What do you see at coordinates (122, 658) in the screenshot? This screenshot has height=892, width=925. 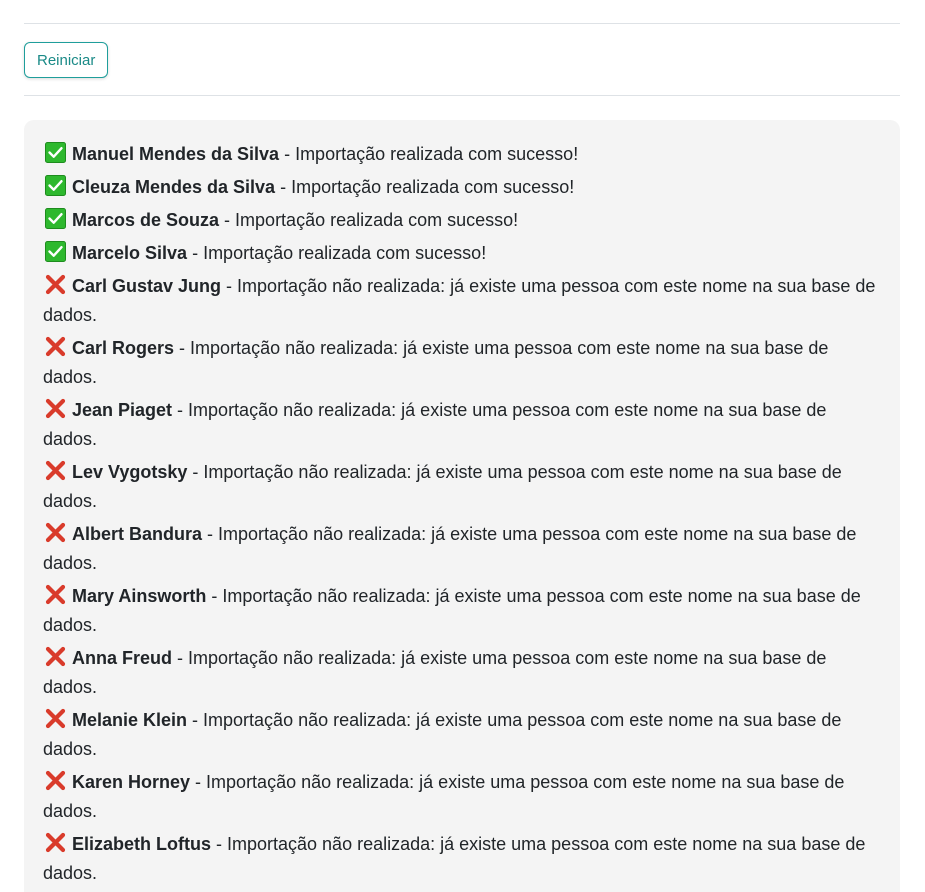 I see `person-name: Anna Freud` at bounding box center [122, 658].